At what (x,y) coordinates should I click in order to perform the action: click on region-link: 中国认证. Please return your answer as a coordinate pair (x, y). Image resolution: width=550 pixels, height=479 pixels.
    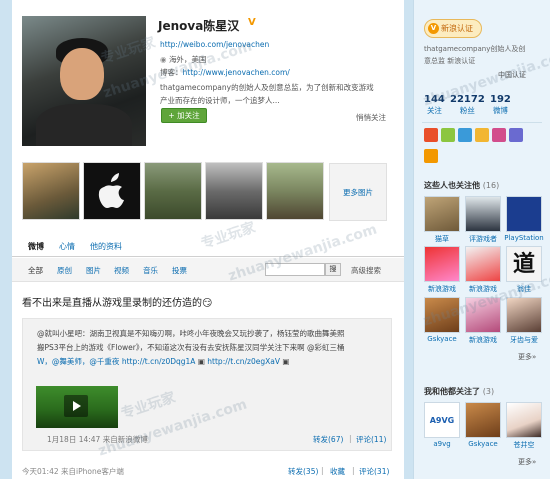
    Looking at the image, I should click on (512, 75).